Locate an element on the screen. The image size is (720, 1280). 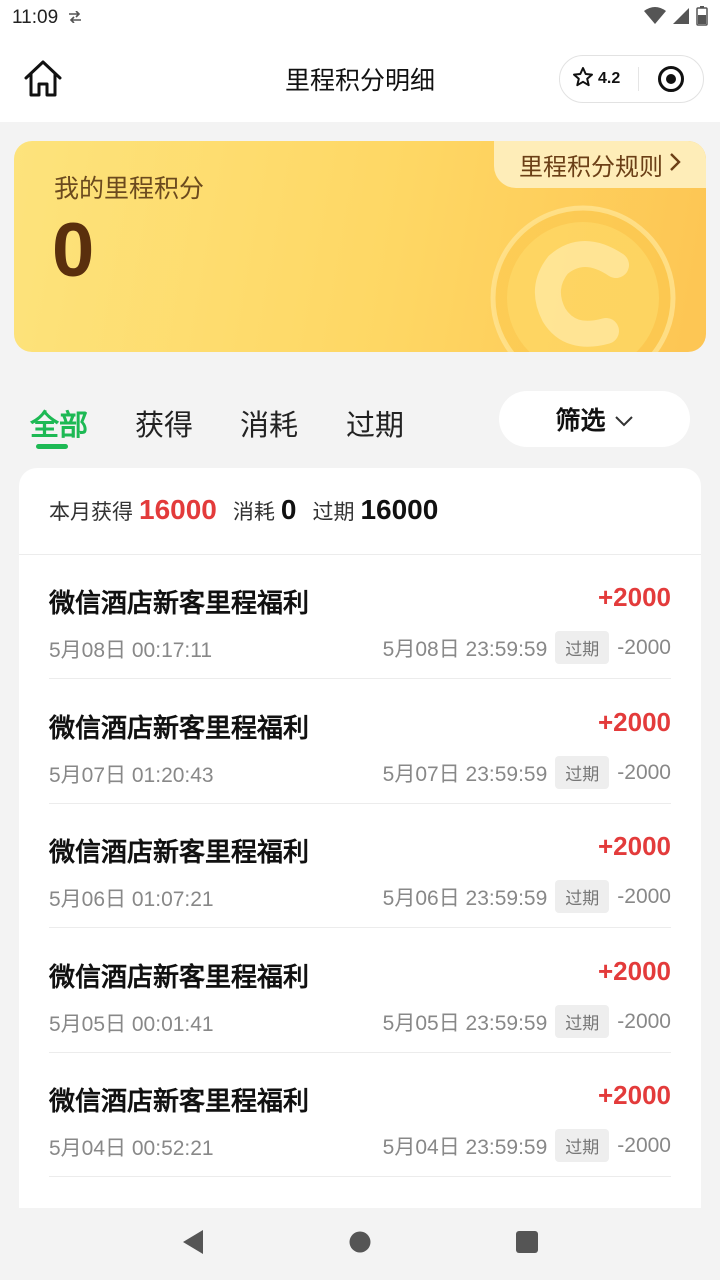
record-time: 5月05日 00:01:41 is located at coordinates (131, 1024).